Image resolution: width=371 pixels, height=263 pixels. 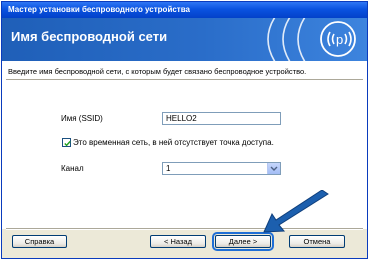 What do you see at coordinates (72, 168) in the screenshot?
I see `channel-label: Канал` at bounding box center [72, 168].